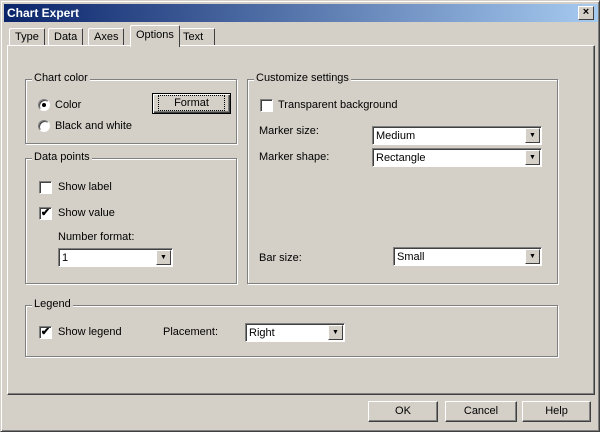 The height and width of the screenshot is (432, 600). Describe the element at coordinates (45, 187) in the screenshot. I see `show-label-checkbox` at that location.